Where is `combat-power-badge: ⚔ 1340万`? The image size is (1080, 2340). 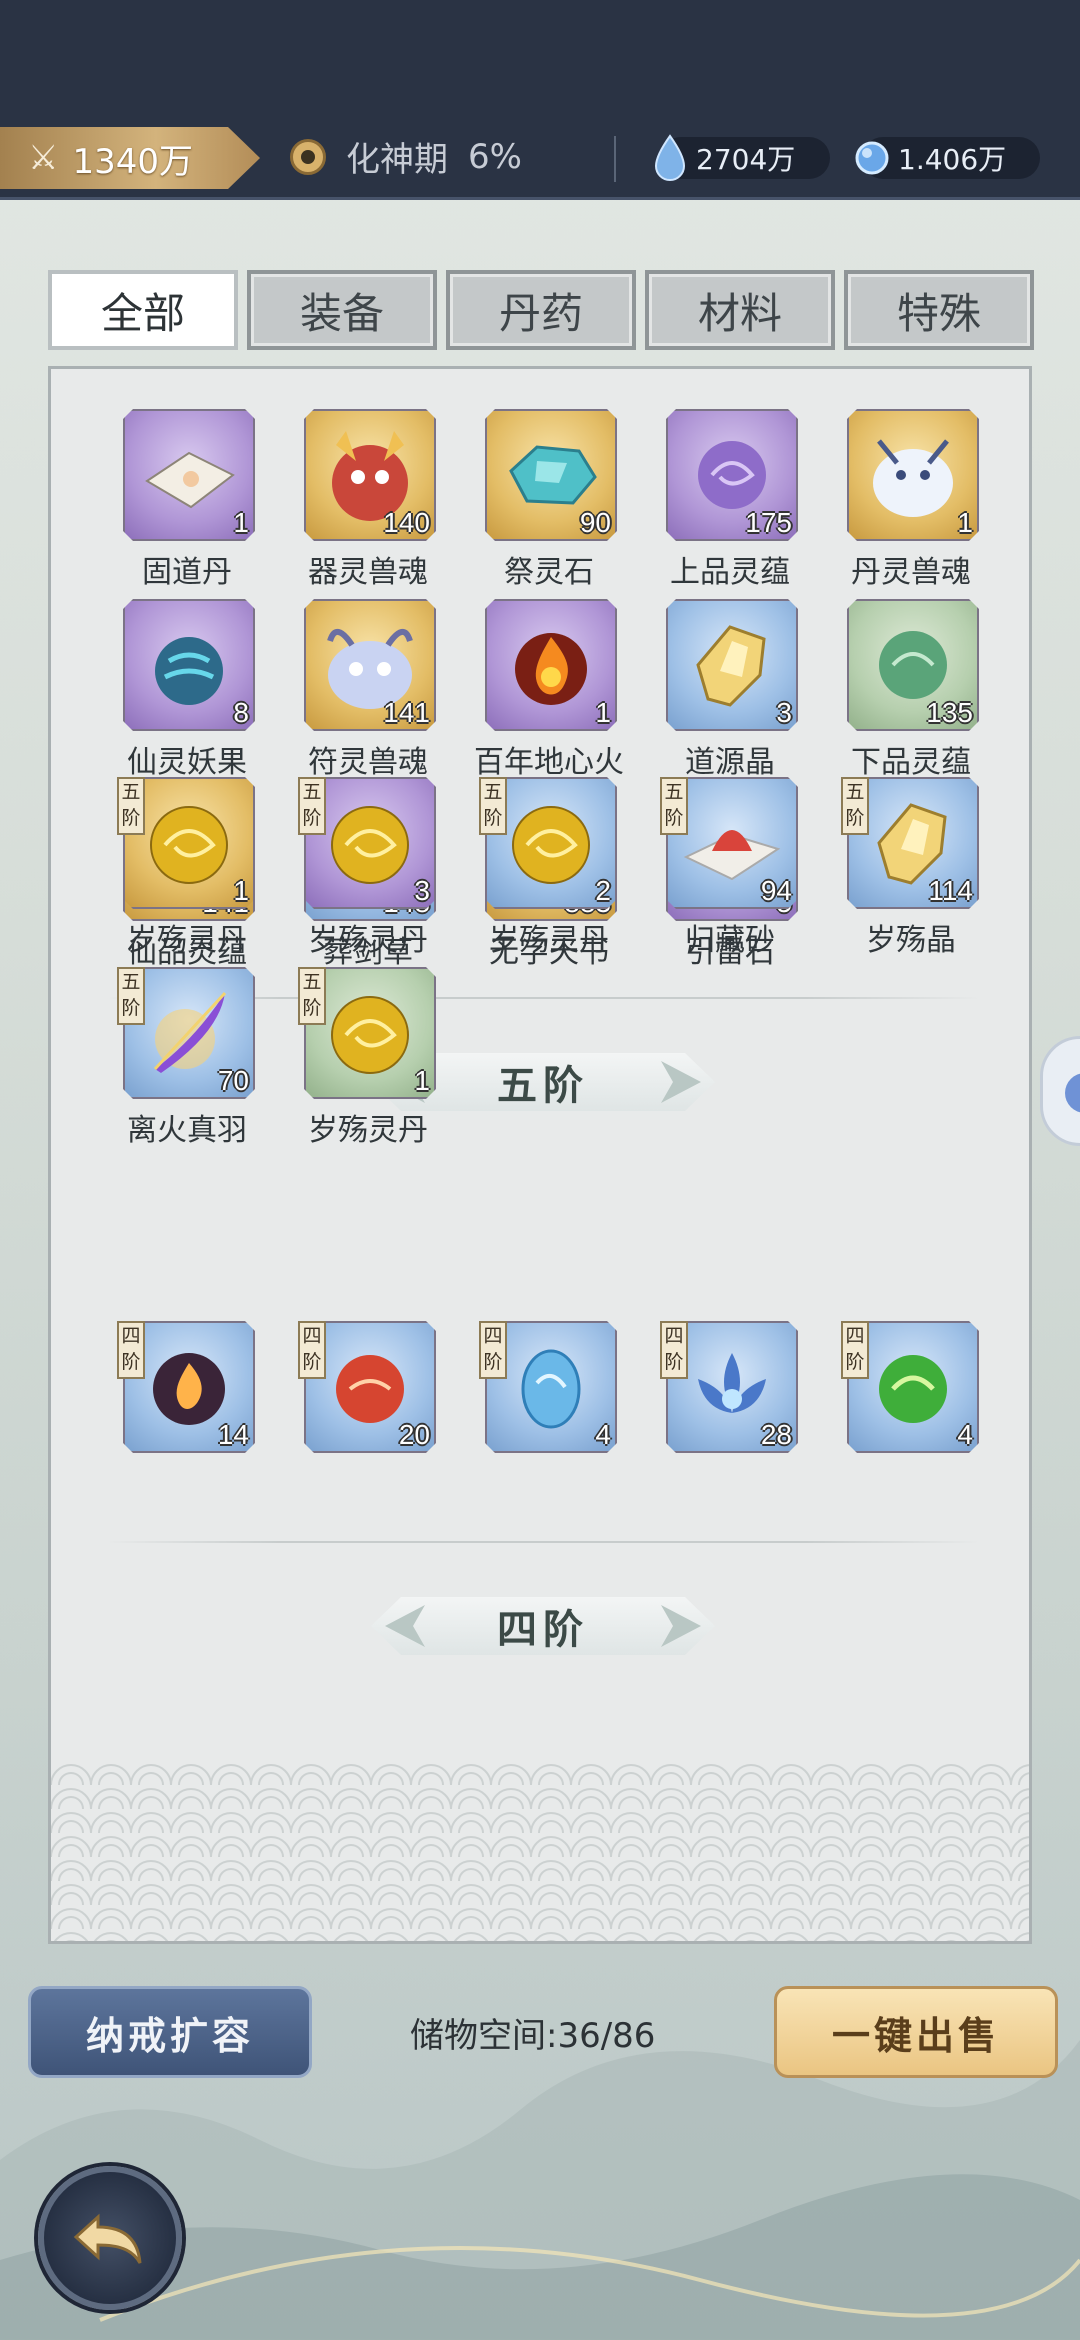 combat-power-badge: ⚔ 1340万 is located at coordinates (130, 158).